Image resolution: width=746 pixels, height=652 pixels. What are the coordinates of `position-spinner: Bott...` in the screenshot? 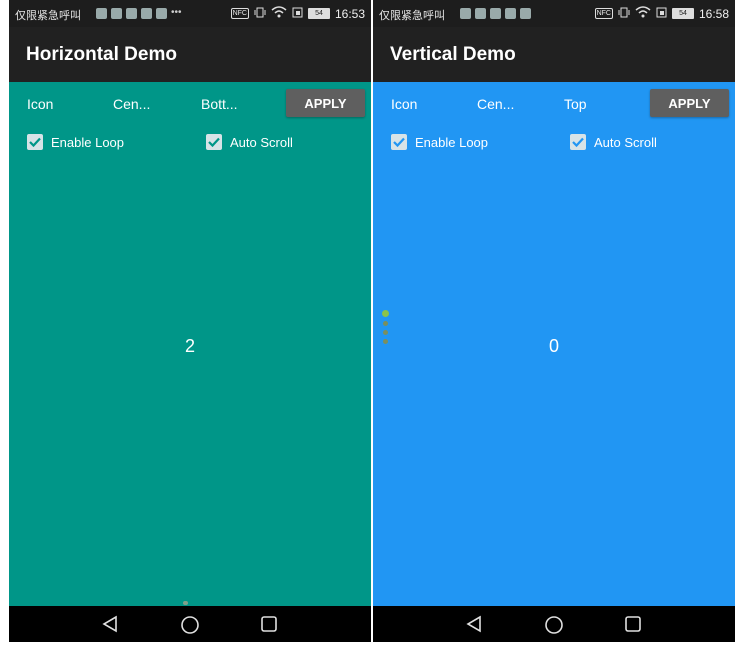 It's located at (219, 104).